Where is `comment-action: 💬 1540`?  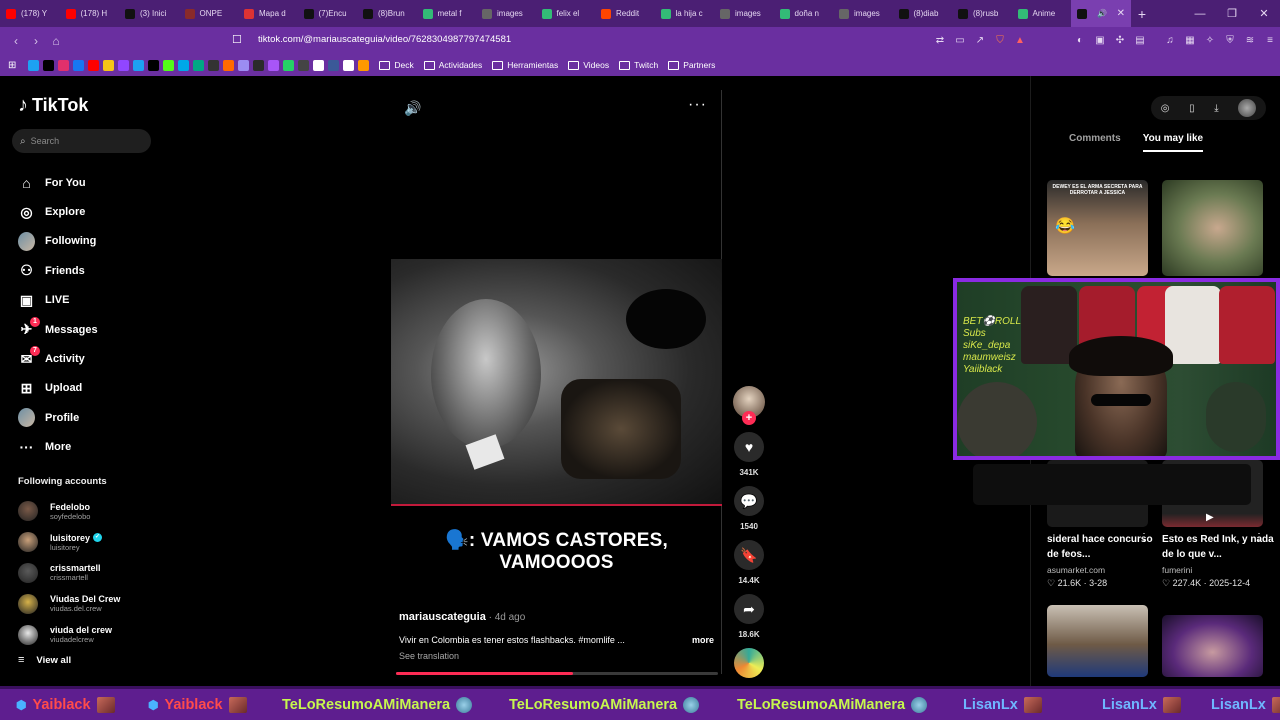 comment-action: 💬 1540 is located at coordinates (749, 508).